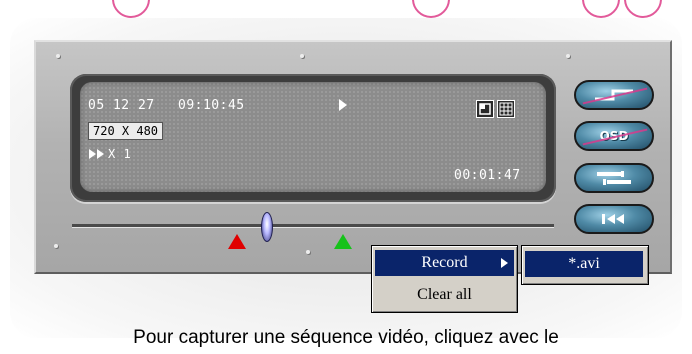  I want to click on menu-item-clear-all-label: Clear all, so click(444, 294).